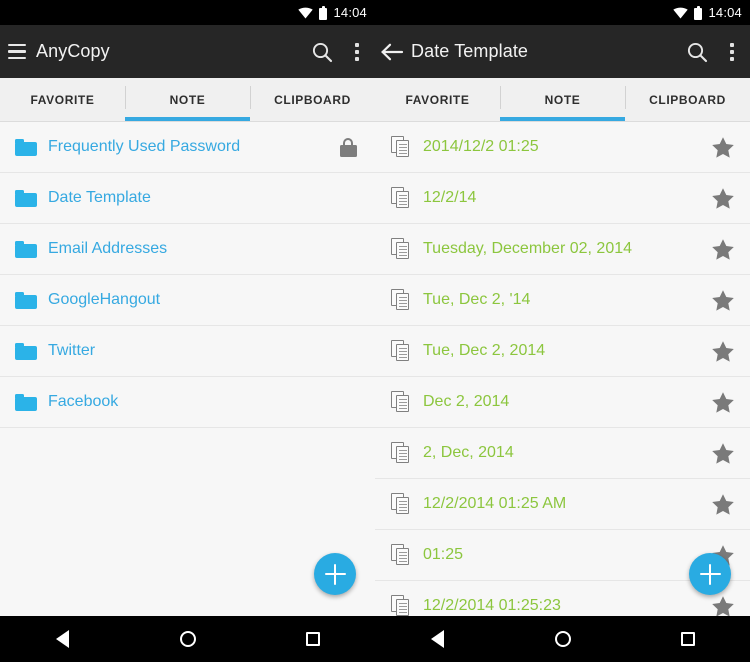  I want to click on list-item: 2014/12/2 01:25, so click(562, 147).